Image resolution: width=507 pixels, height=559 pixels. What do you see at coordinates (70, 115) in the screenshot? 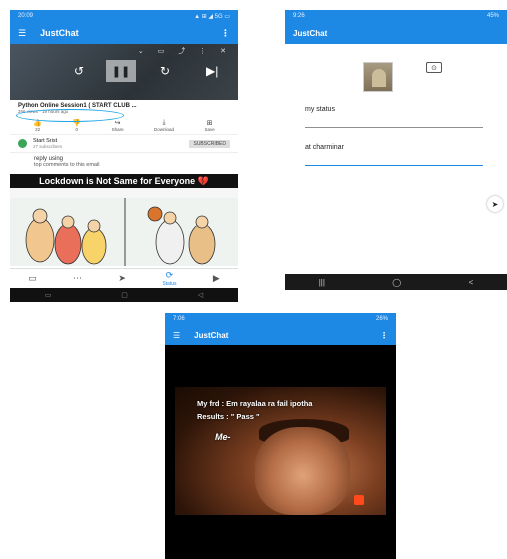
I see `highlight-oval` at bounding box center [70, 115].